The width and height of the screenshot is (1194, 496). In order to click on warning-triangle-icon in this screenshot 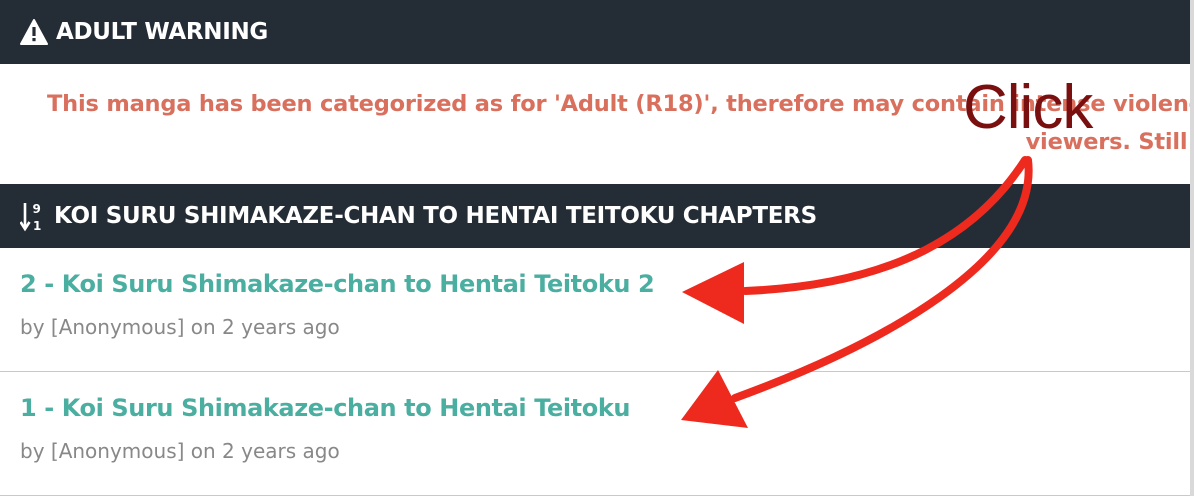, I will do `click(34, 32)`.